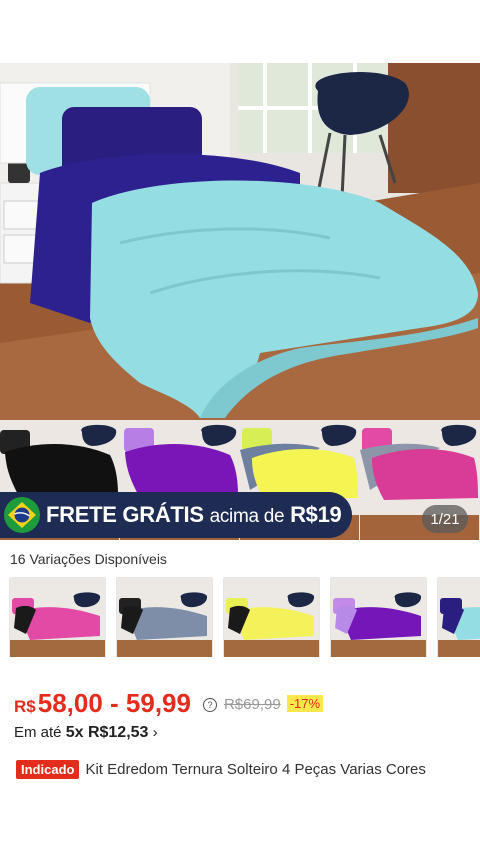 This screenshot has width=480, height=854. I want to click on installment-value: 5x R$12,53, so click(107, 732).